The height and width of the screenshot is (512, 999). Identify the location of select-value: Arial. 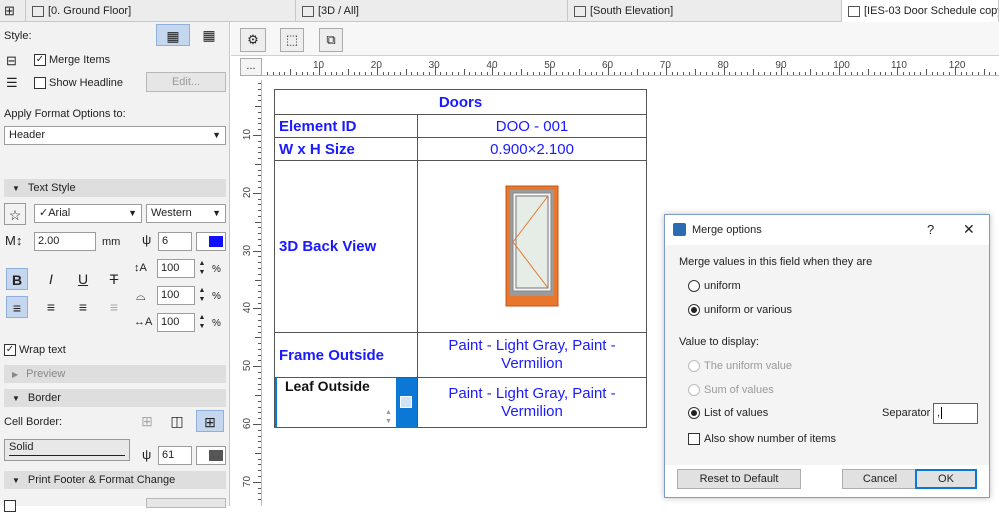
(59, 213).